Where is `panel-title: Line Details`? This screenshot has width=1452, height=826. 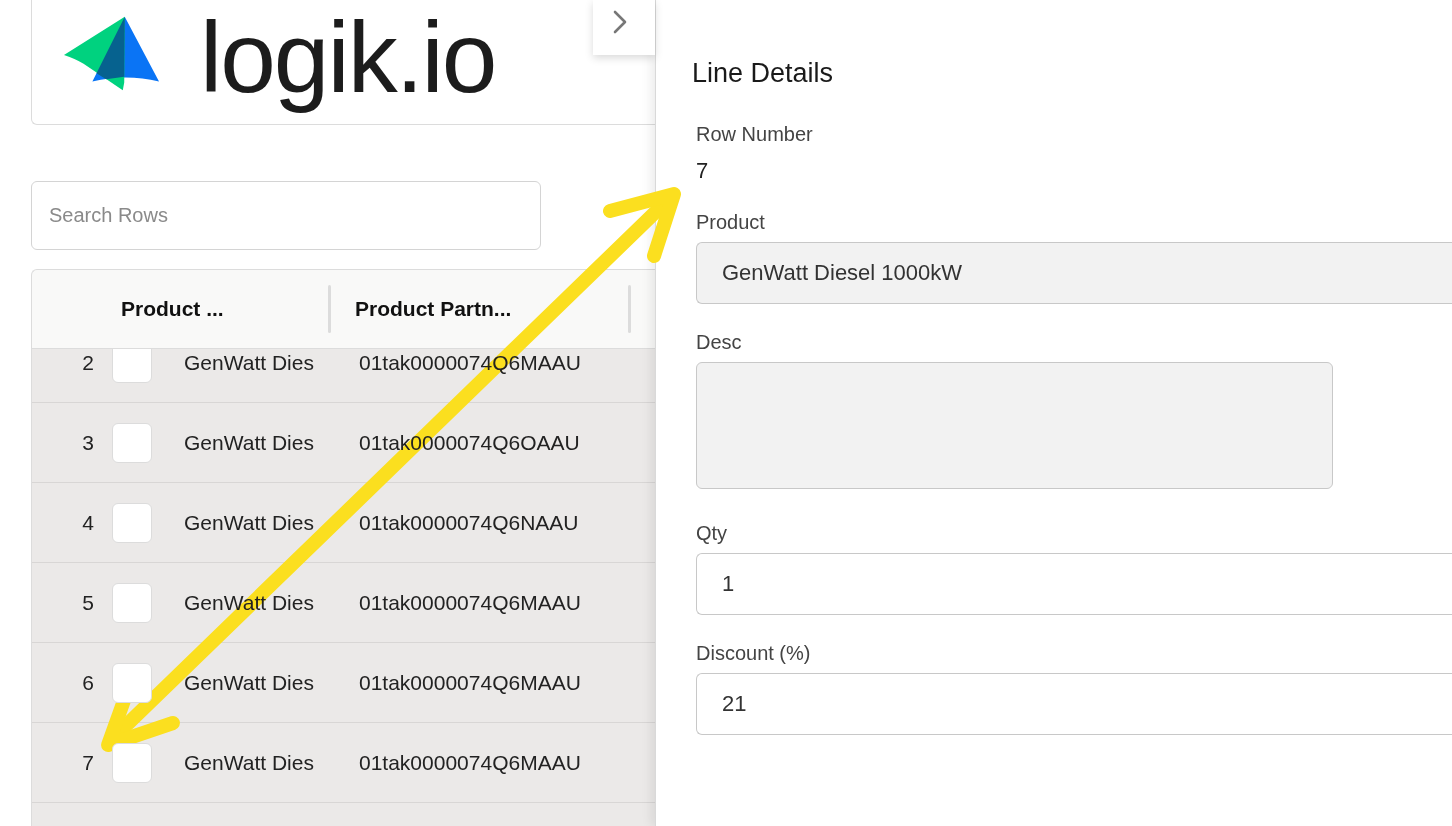
panel-title: Line Details is located at coordinates (763, 73).